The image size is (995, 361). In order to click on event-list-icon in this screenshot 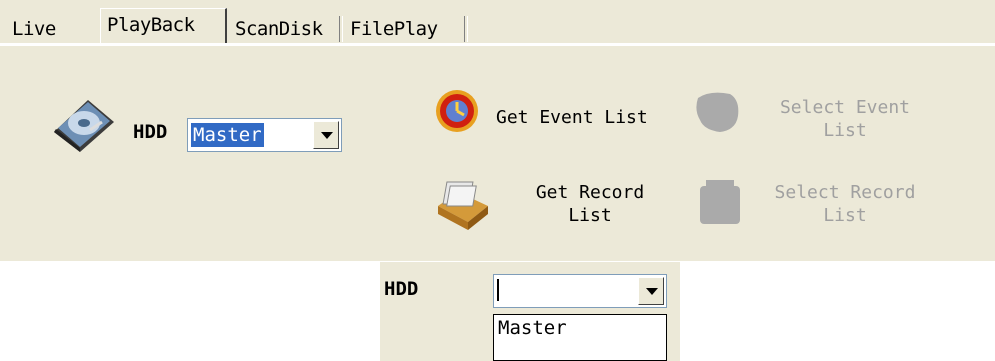, I will do `click(462, 111)`.